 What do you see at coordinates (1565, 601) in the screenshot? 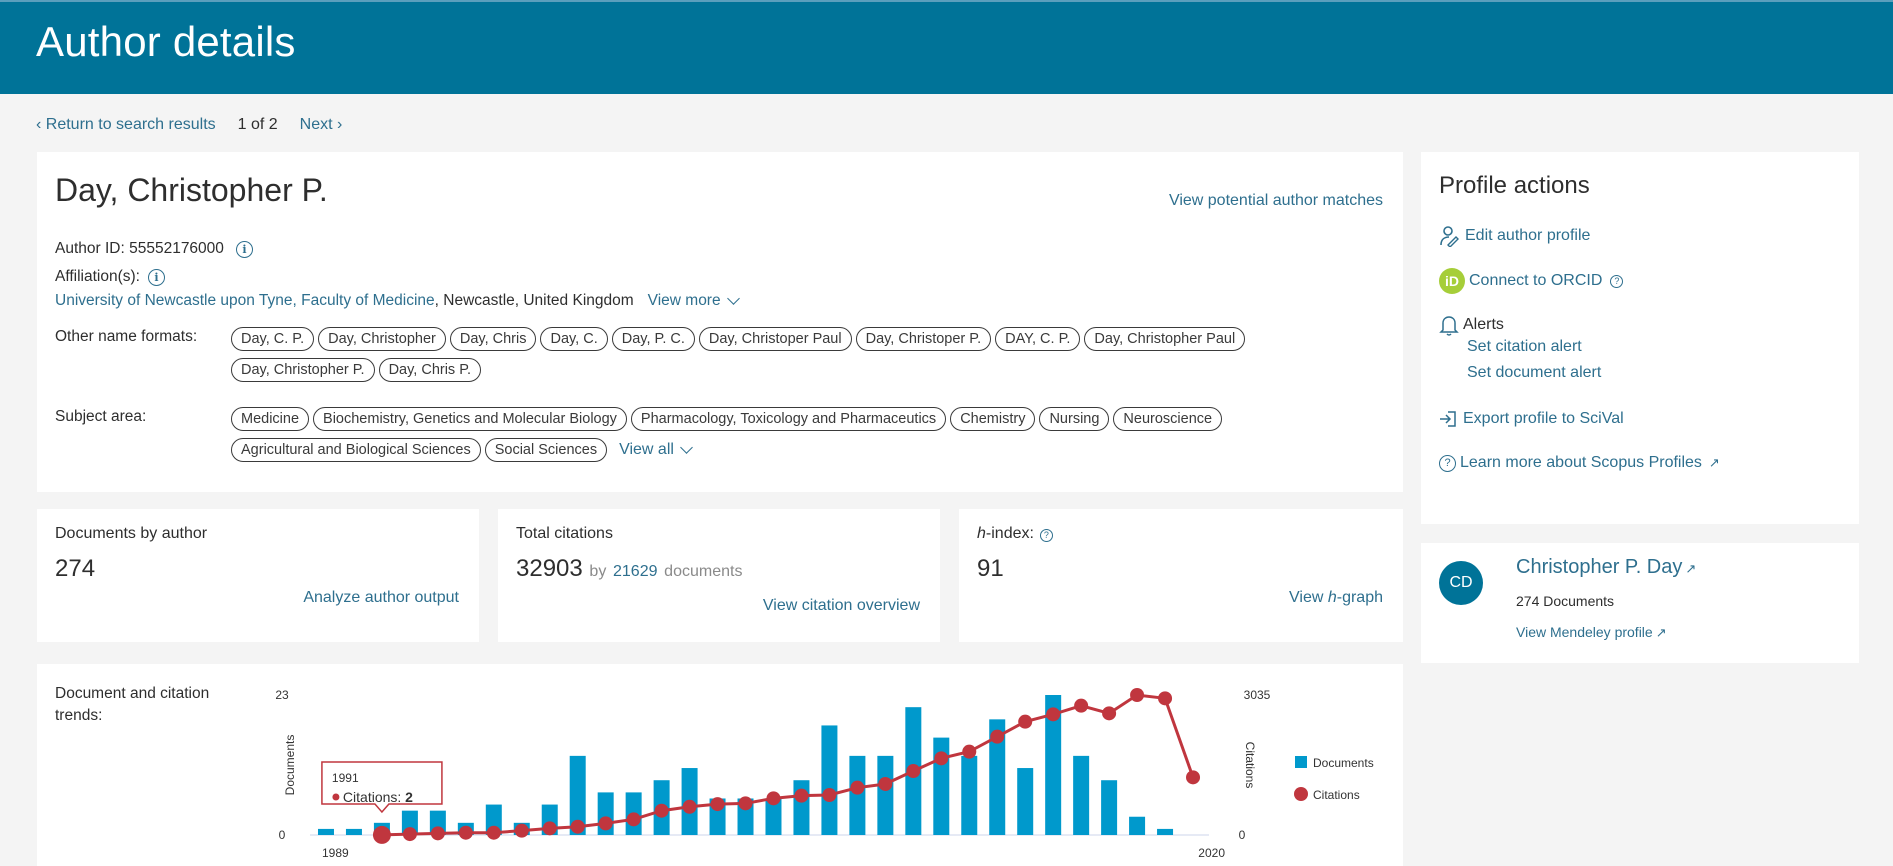
I see `mendeley-document-count: 274 Documents` at bounding box center [1565, 601].